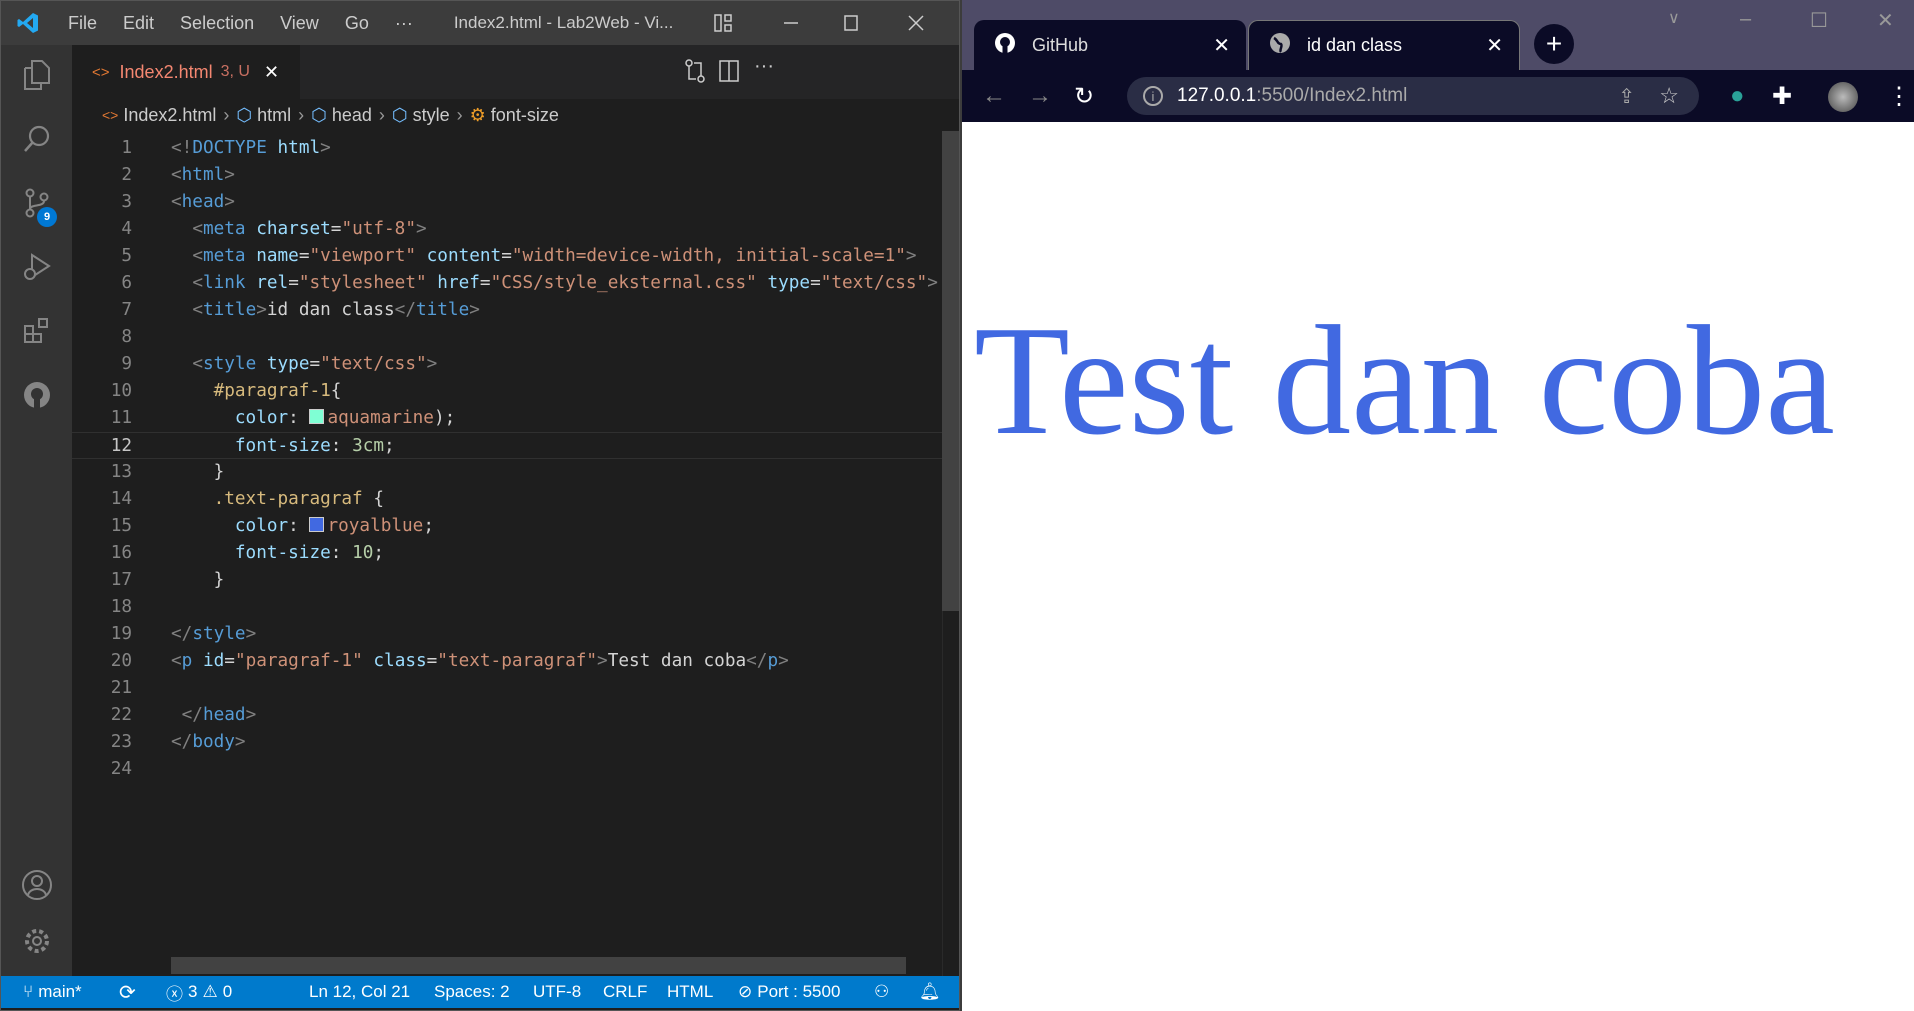 Image resolution: width=1914 pixels, height=1011 pixels. I want to click on code-text: font-size: 10;, so click(277, 553).